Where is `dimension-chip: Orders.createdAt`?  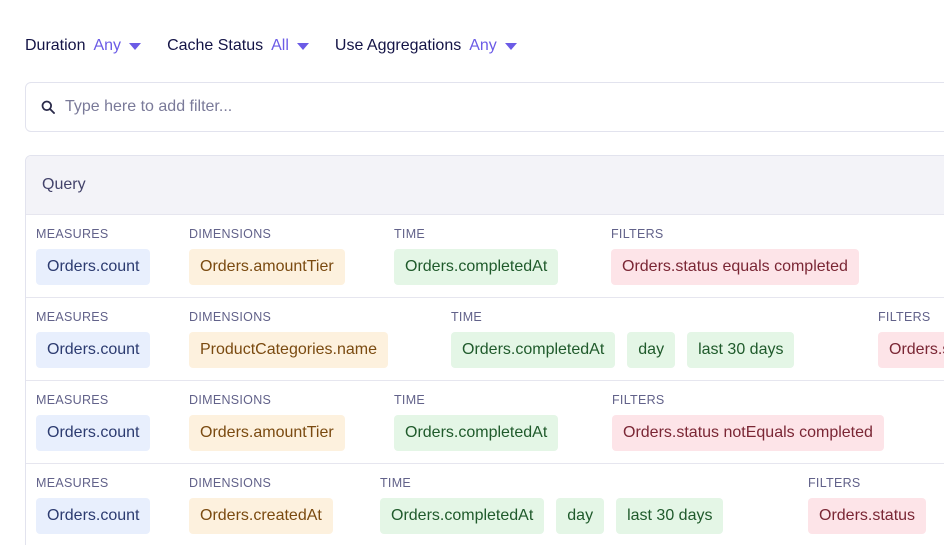 dimension-chip: Orders.createdAt is located at coordinates (261, 516).